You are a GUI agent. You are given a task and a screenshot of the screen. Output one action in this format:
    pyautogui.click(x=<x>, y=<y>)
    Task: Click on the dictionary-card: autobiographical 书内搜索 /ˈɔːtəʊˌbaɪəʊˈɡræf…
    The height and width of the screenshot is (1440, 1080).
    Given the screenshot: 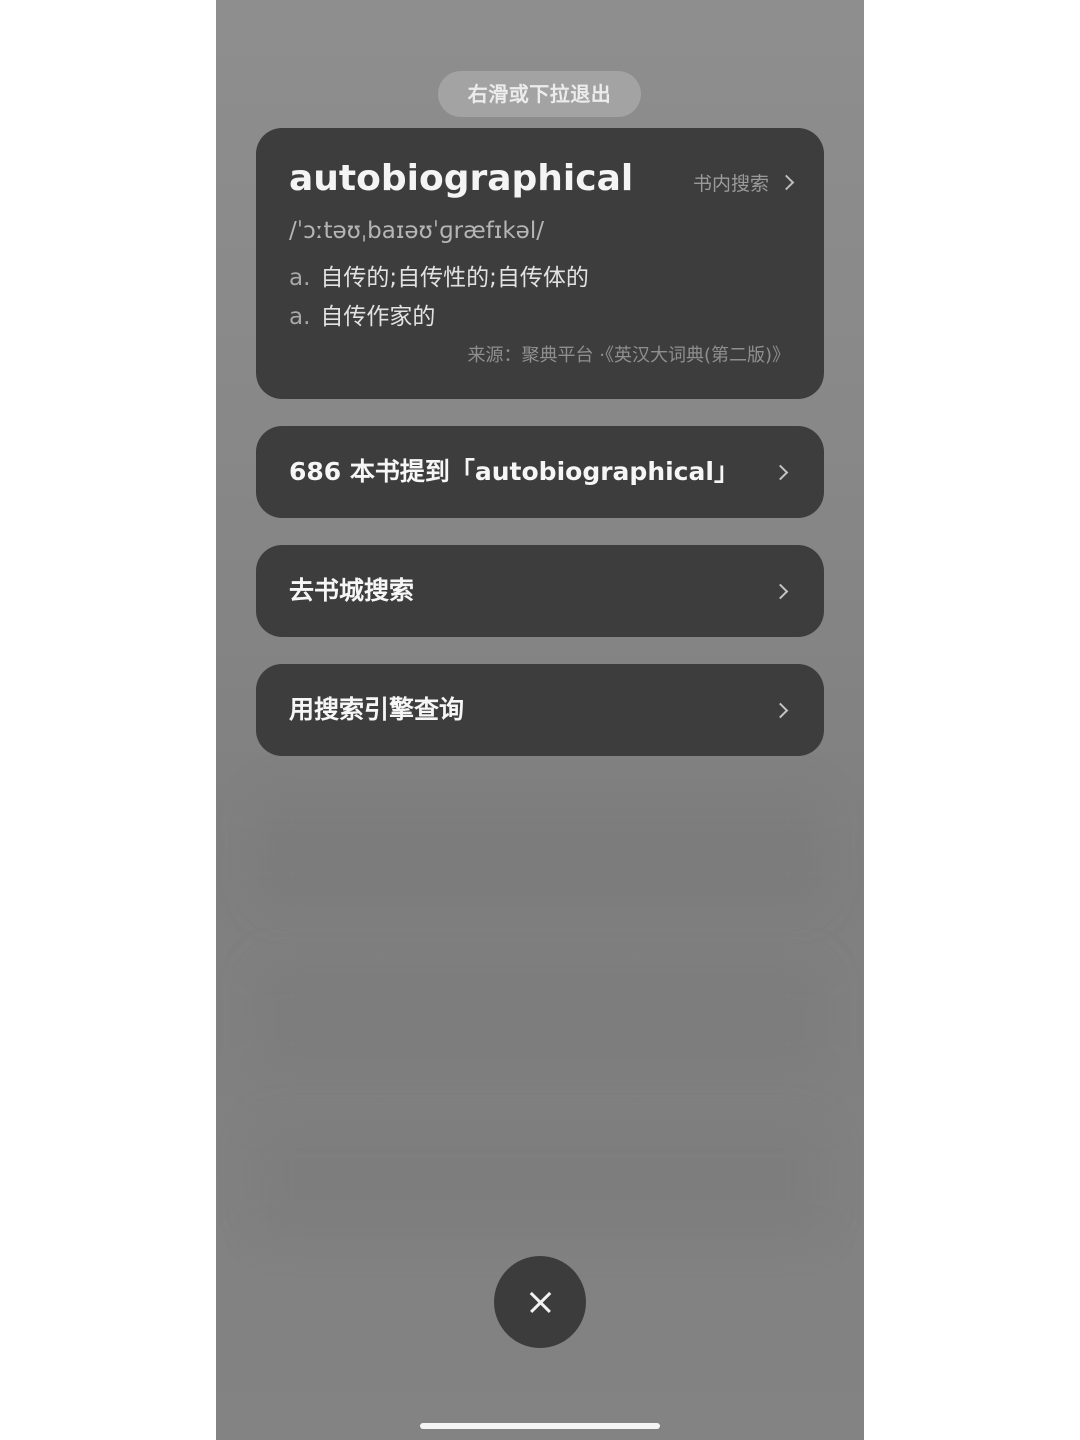 What is the action you would take?
    pyautogui.click(x=540, y=263)
    